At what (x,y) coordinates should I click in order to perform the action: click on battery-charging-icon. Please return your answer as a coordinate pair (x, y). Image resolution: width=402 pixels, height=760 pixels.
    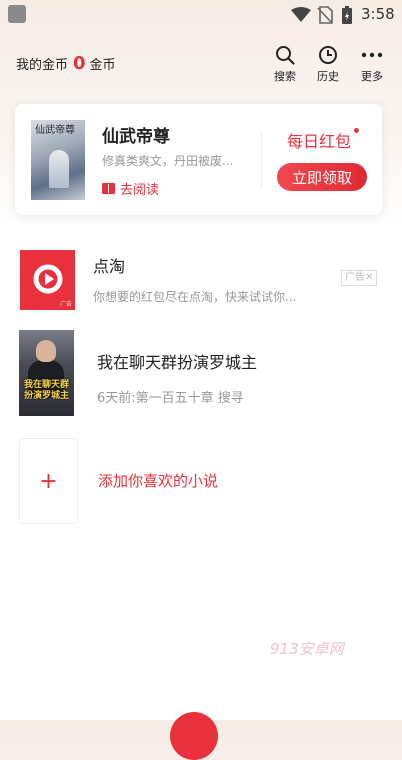
    Looking at the image, I should click on (347, 15).